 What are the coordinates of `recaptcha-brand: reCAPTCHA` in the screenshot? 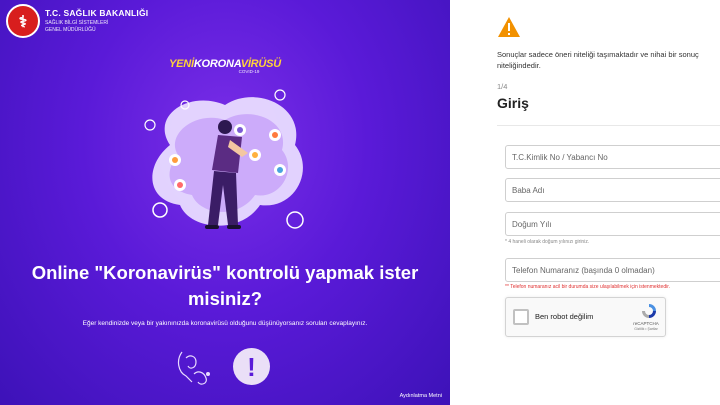 It's located at (646, 323).